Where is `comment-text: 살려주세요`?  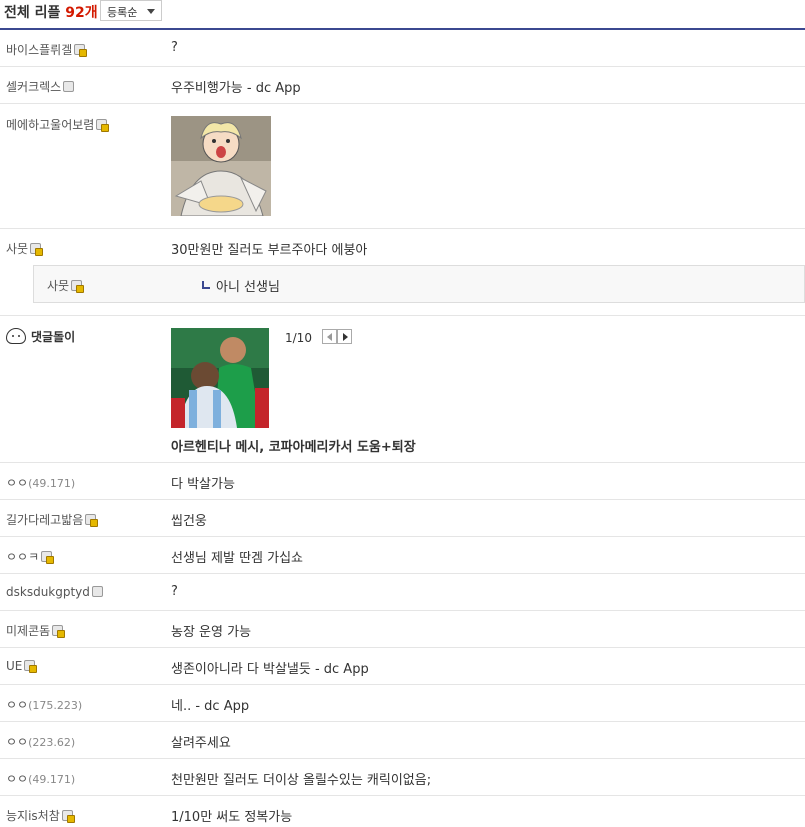 comment-text: 살려주세요 is located at coordinates (201, 743).